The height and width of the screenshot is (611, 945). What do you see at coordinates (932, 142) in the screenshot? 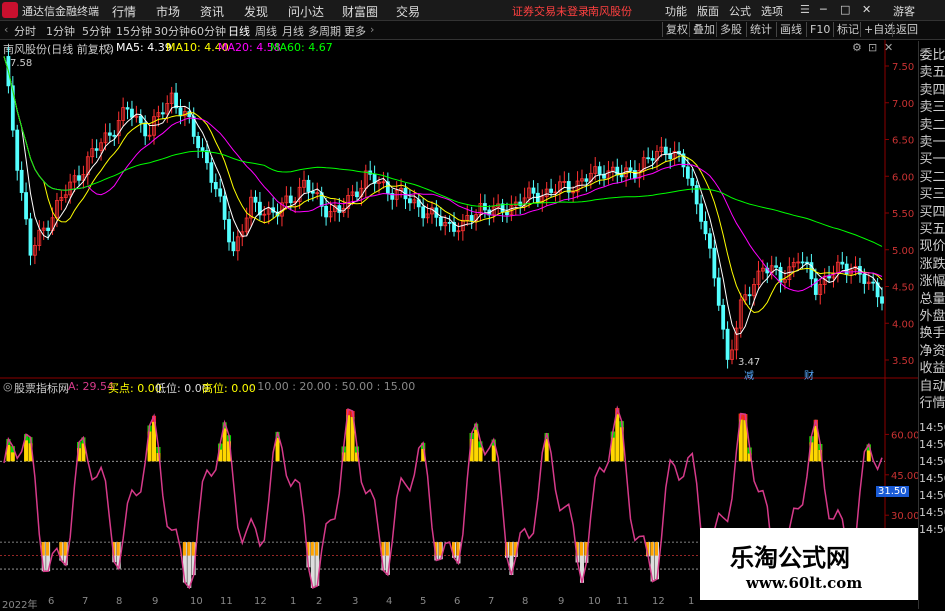
I see `side-item: 卖一` at bounding box center [932, 142].